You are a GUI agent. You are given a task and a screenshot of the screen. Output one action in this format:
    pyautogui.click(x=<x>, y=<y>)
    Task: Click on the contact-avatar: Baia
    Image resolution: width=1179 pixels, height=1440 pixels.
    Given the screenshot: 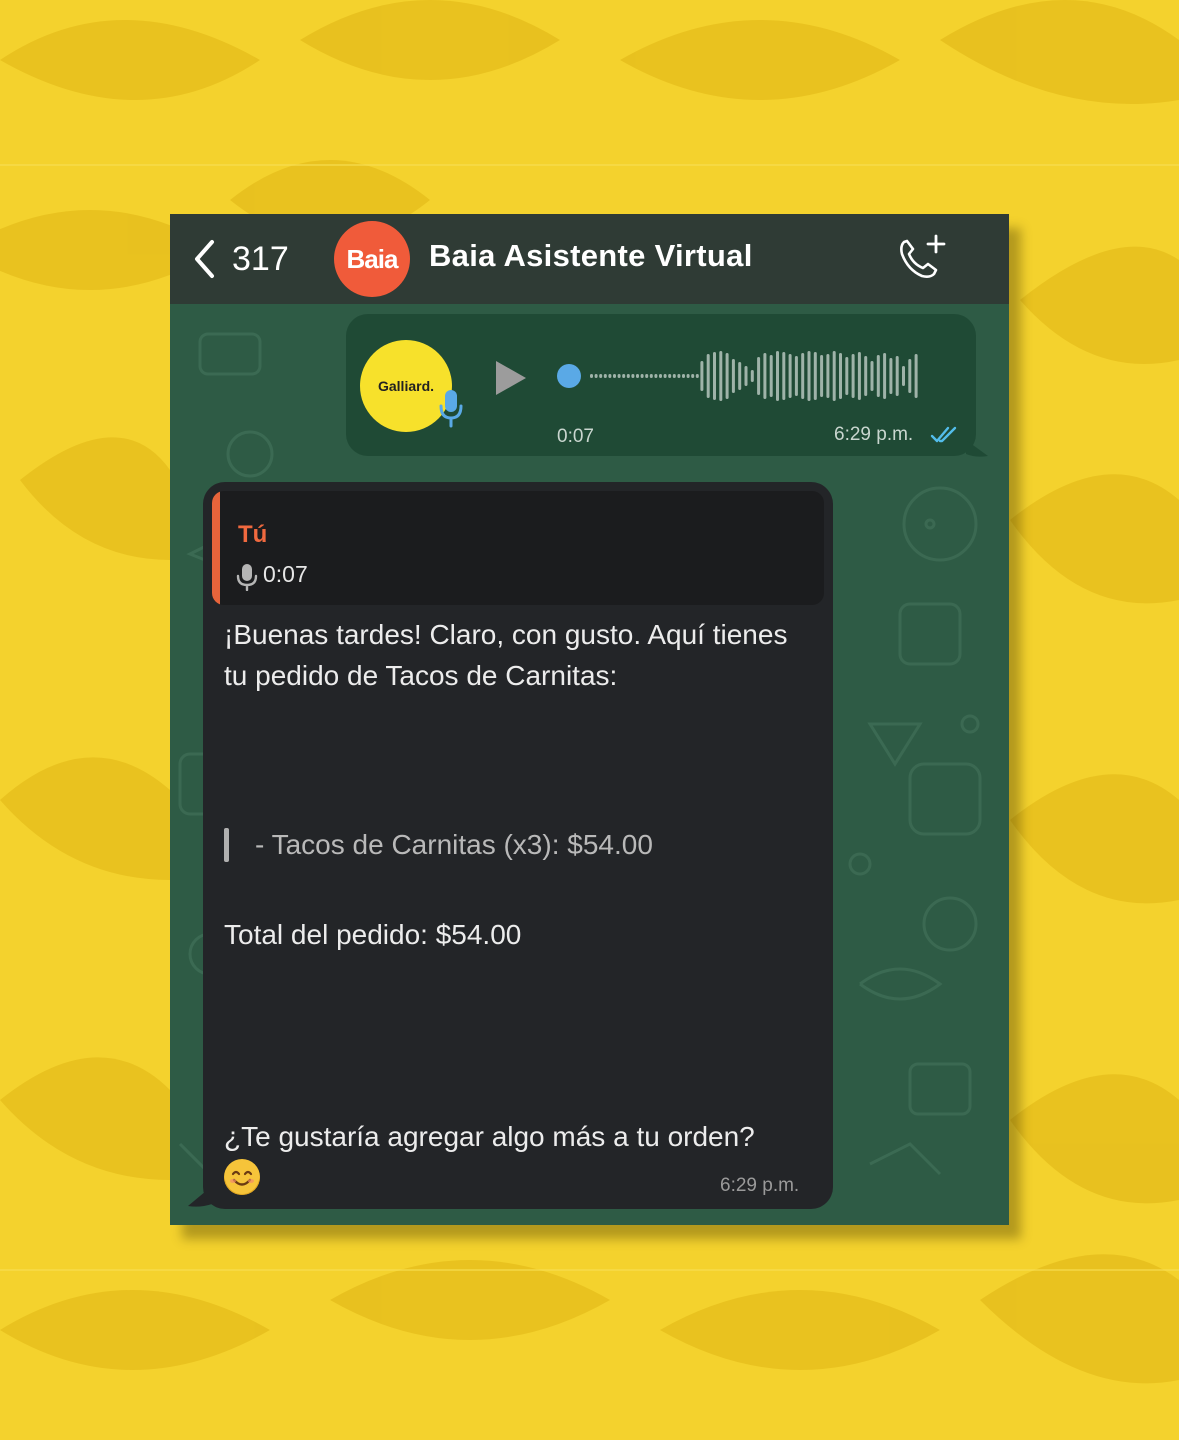 What is the action you would take?
    pyautogui.click(x=372, y=259)
    